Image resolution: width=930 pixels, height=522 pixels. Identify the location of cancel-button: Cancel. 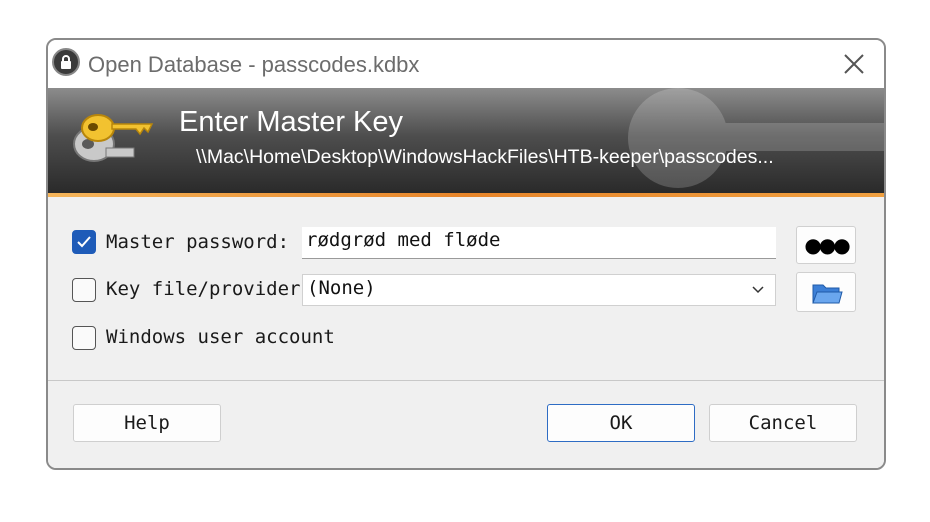
(783, 423).